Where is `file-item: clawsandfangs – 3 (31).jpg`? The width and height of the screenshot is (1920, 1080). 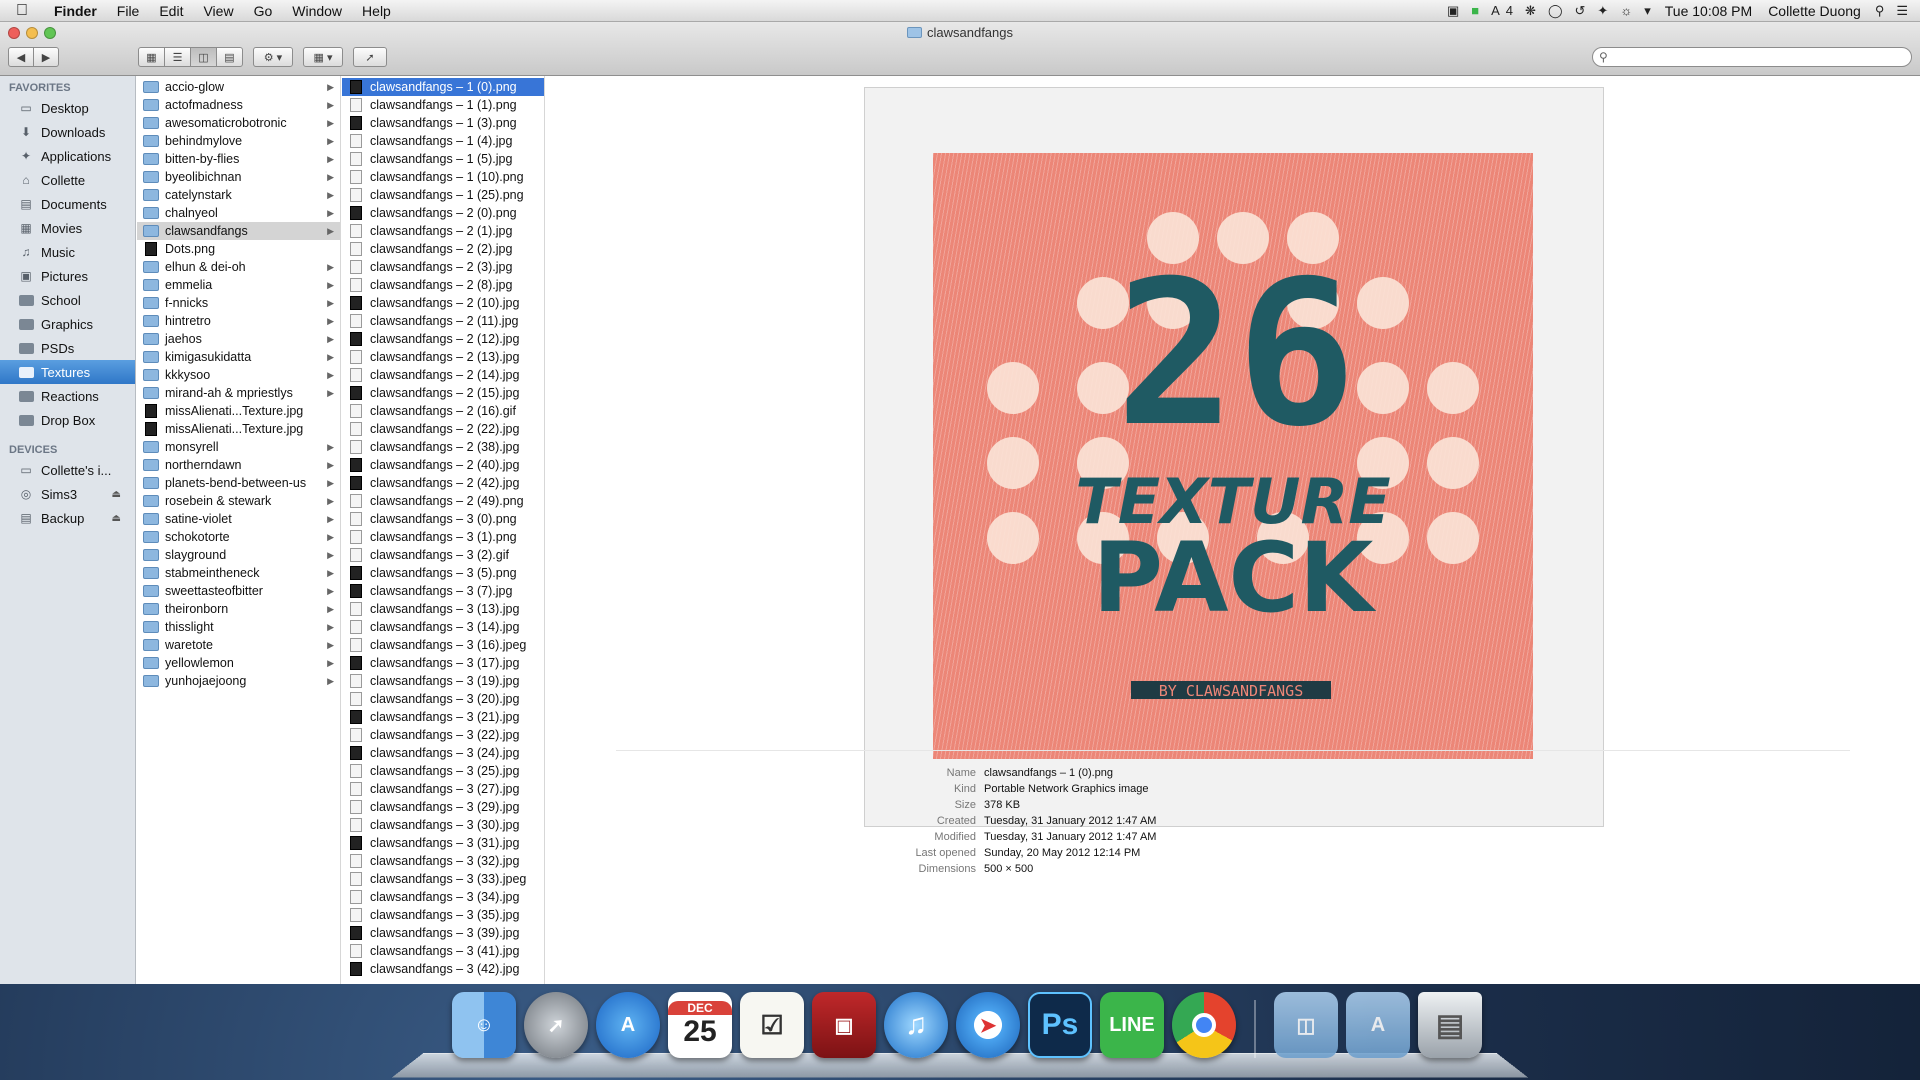
file-item: clawsandfangs – 3 (31).jpg is located at coordinates (443, 843).